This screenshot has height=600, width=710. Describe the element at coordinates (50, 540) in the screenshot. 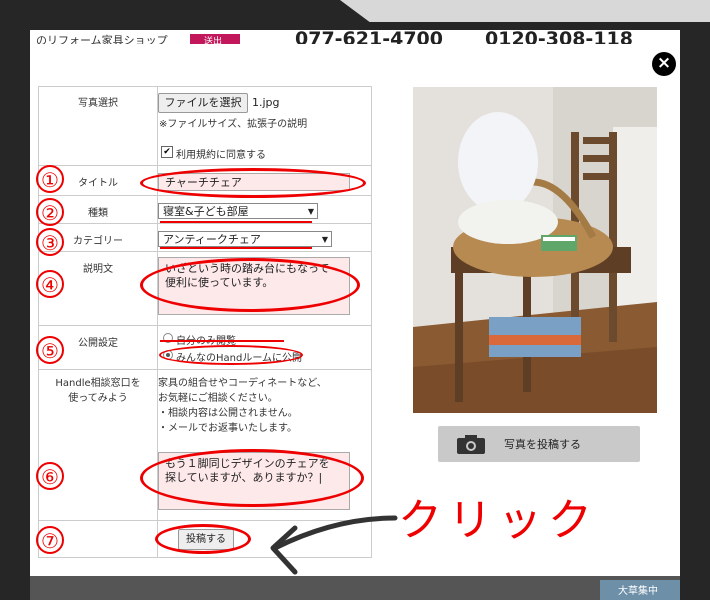

I see `annotation-number-7: ⑦` at that location.